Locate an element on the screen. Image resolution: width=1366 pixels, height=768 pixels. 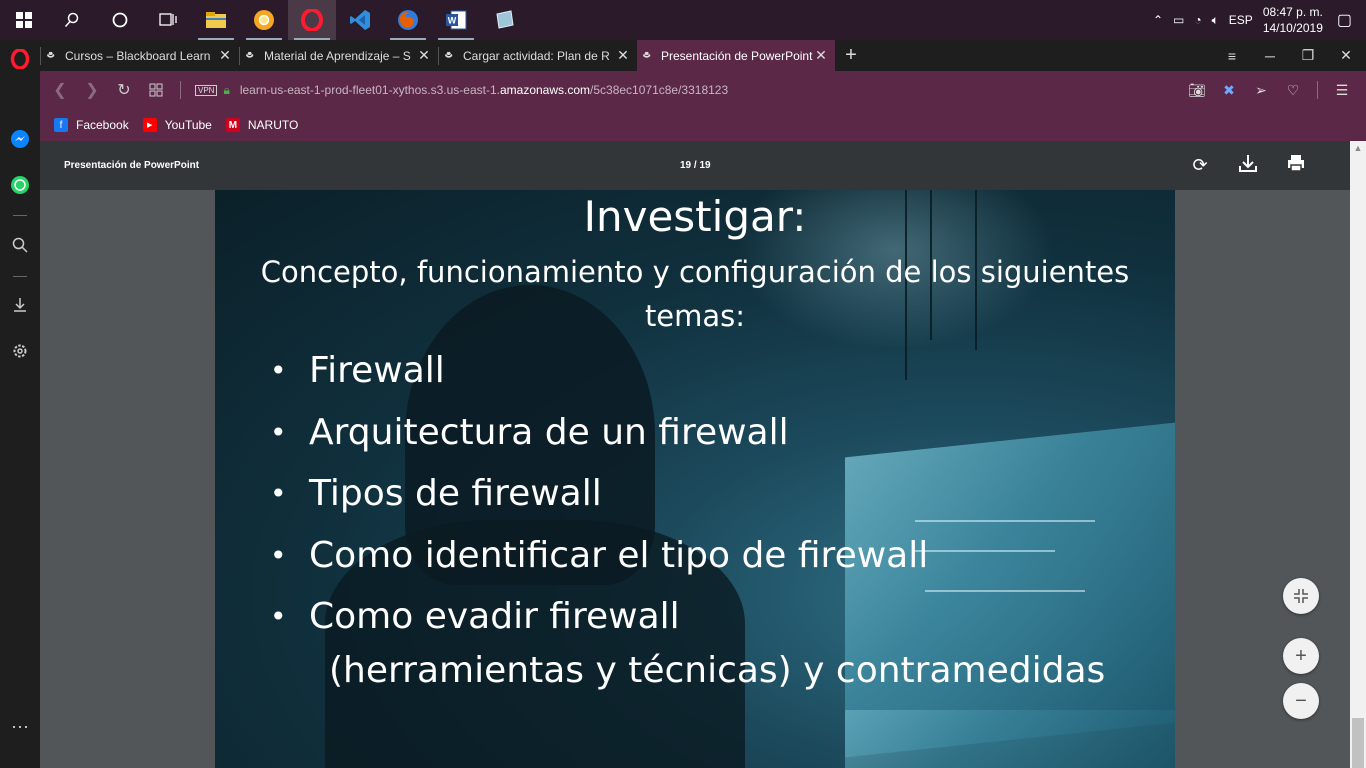
windows-start-icon is located at coordinates (24, 20).